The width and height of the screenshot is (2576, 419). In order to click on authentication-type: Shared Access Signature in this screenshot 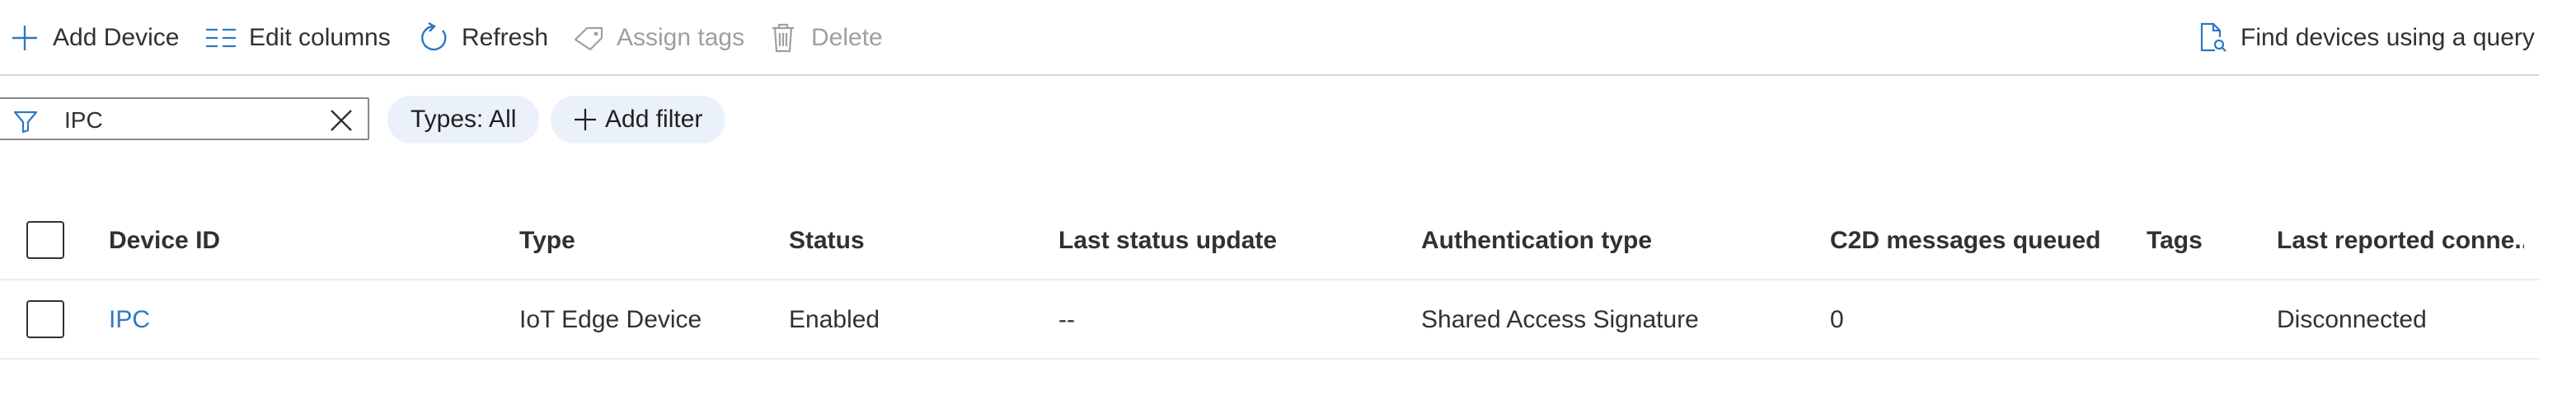, I will do `click(1560, 319)`.